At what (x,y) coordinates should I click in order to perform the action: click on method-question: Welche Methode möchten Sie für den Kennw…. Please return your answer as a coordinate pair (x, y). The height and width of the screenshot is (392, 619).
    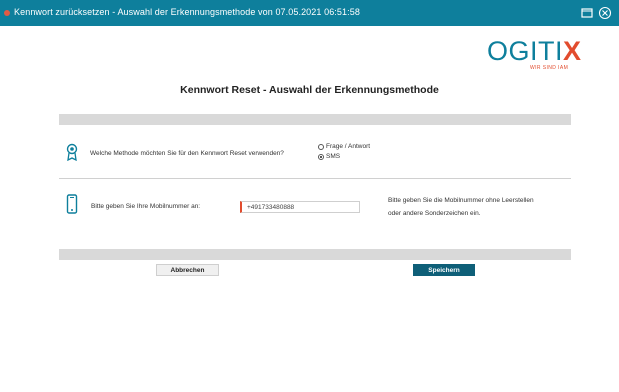
    Looking at the image, I should click on (187, 153).